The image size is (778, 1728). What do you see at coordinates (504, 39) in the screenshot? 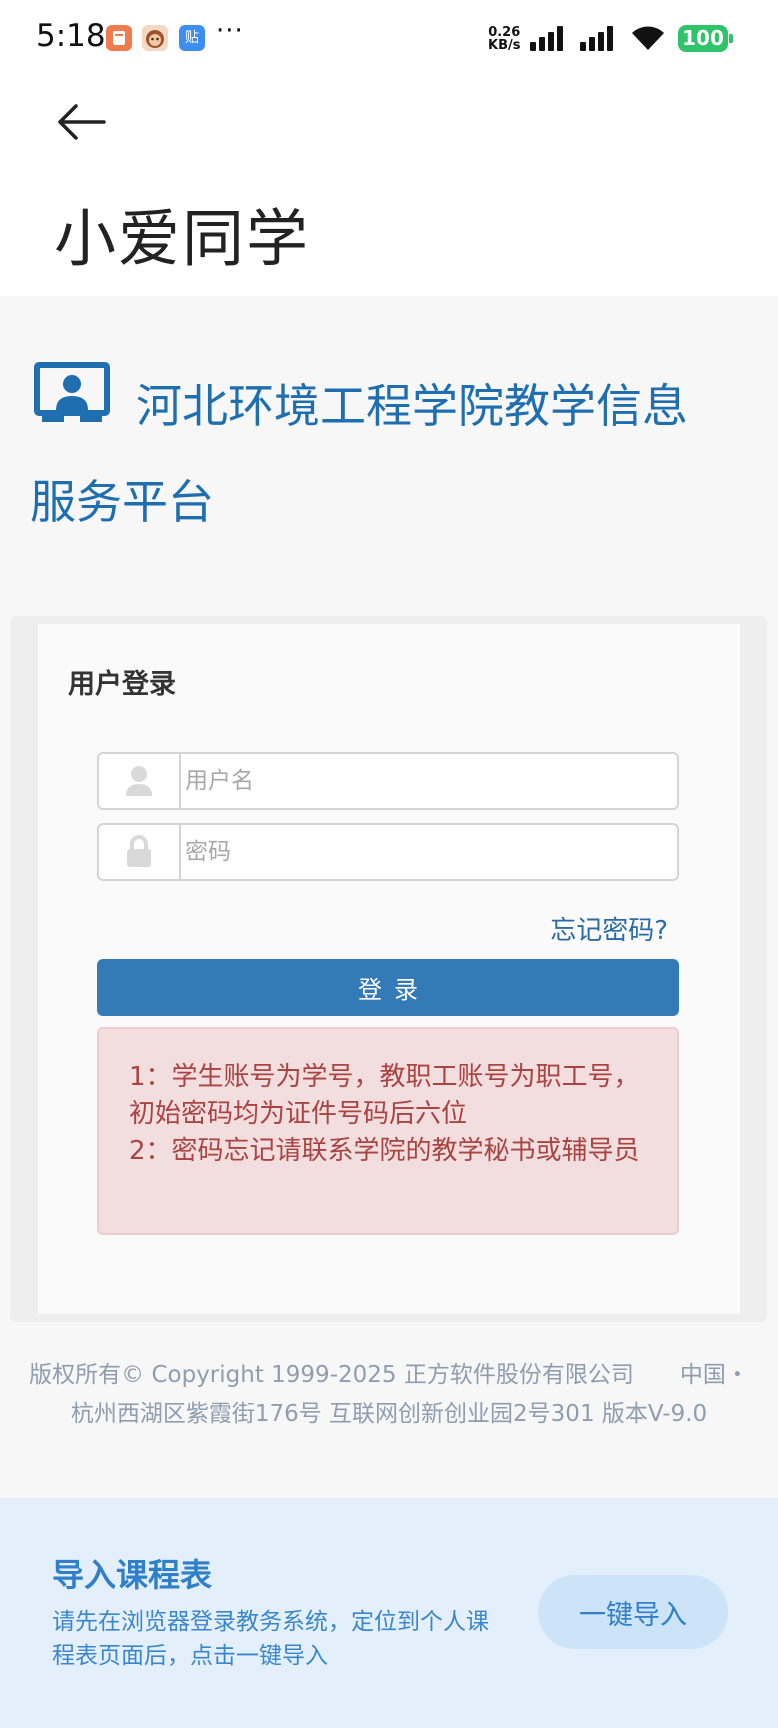
I see `network-speed: 0.26 KB/s` at bounding box center [504, 39].